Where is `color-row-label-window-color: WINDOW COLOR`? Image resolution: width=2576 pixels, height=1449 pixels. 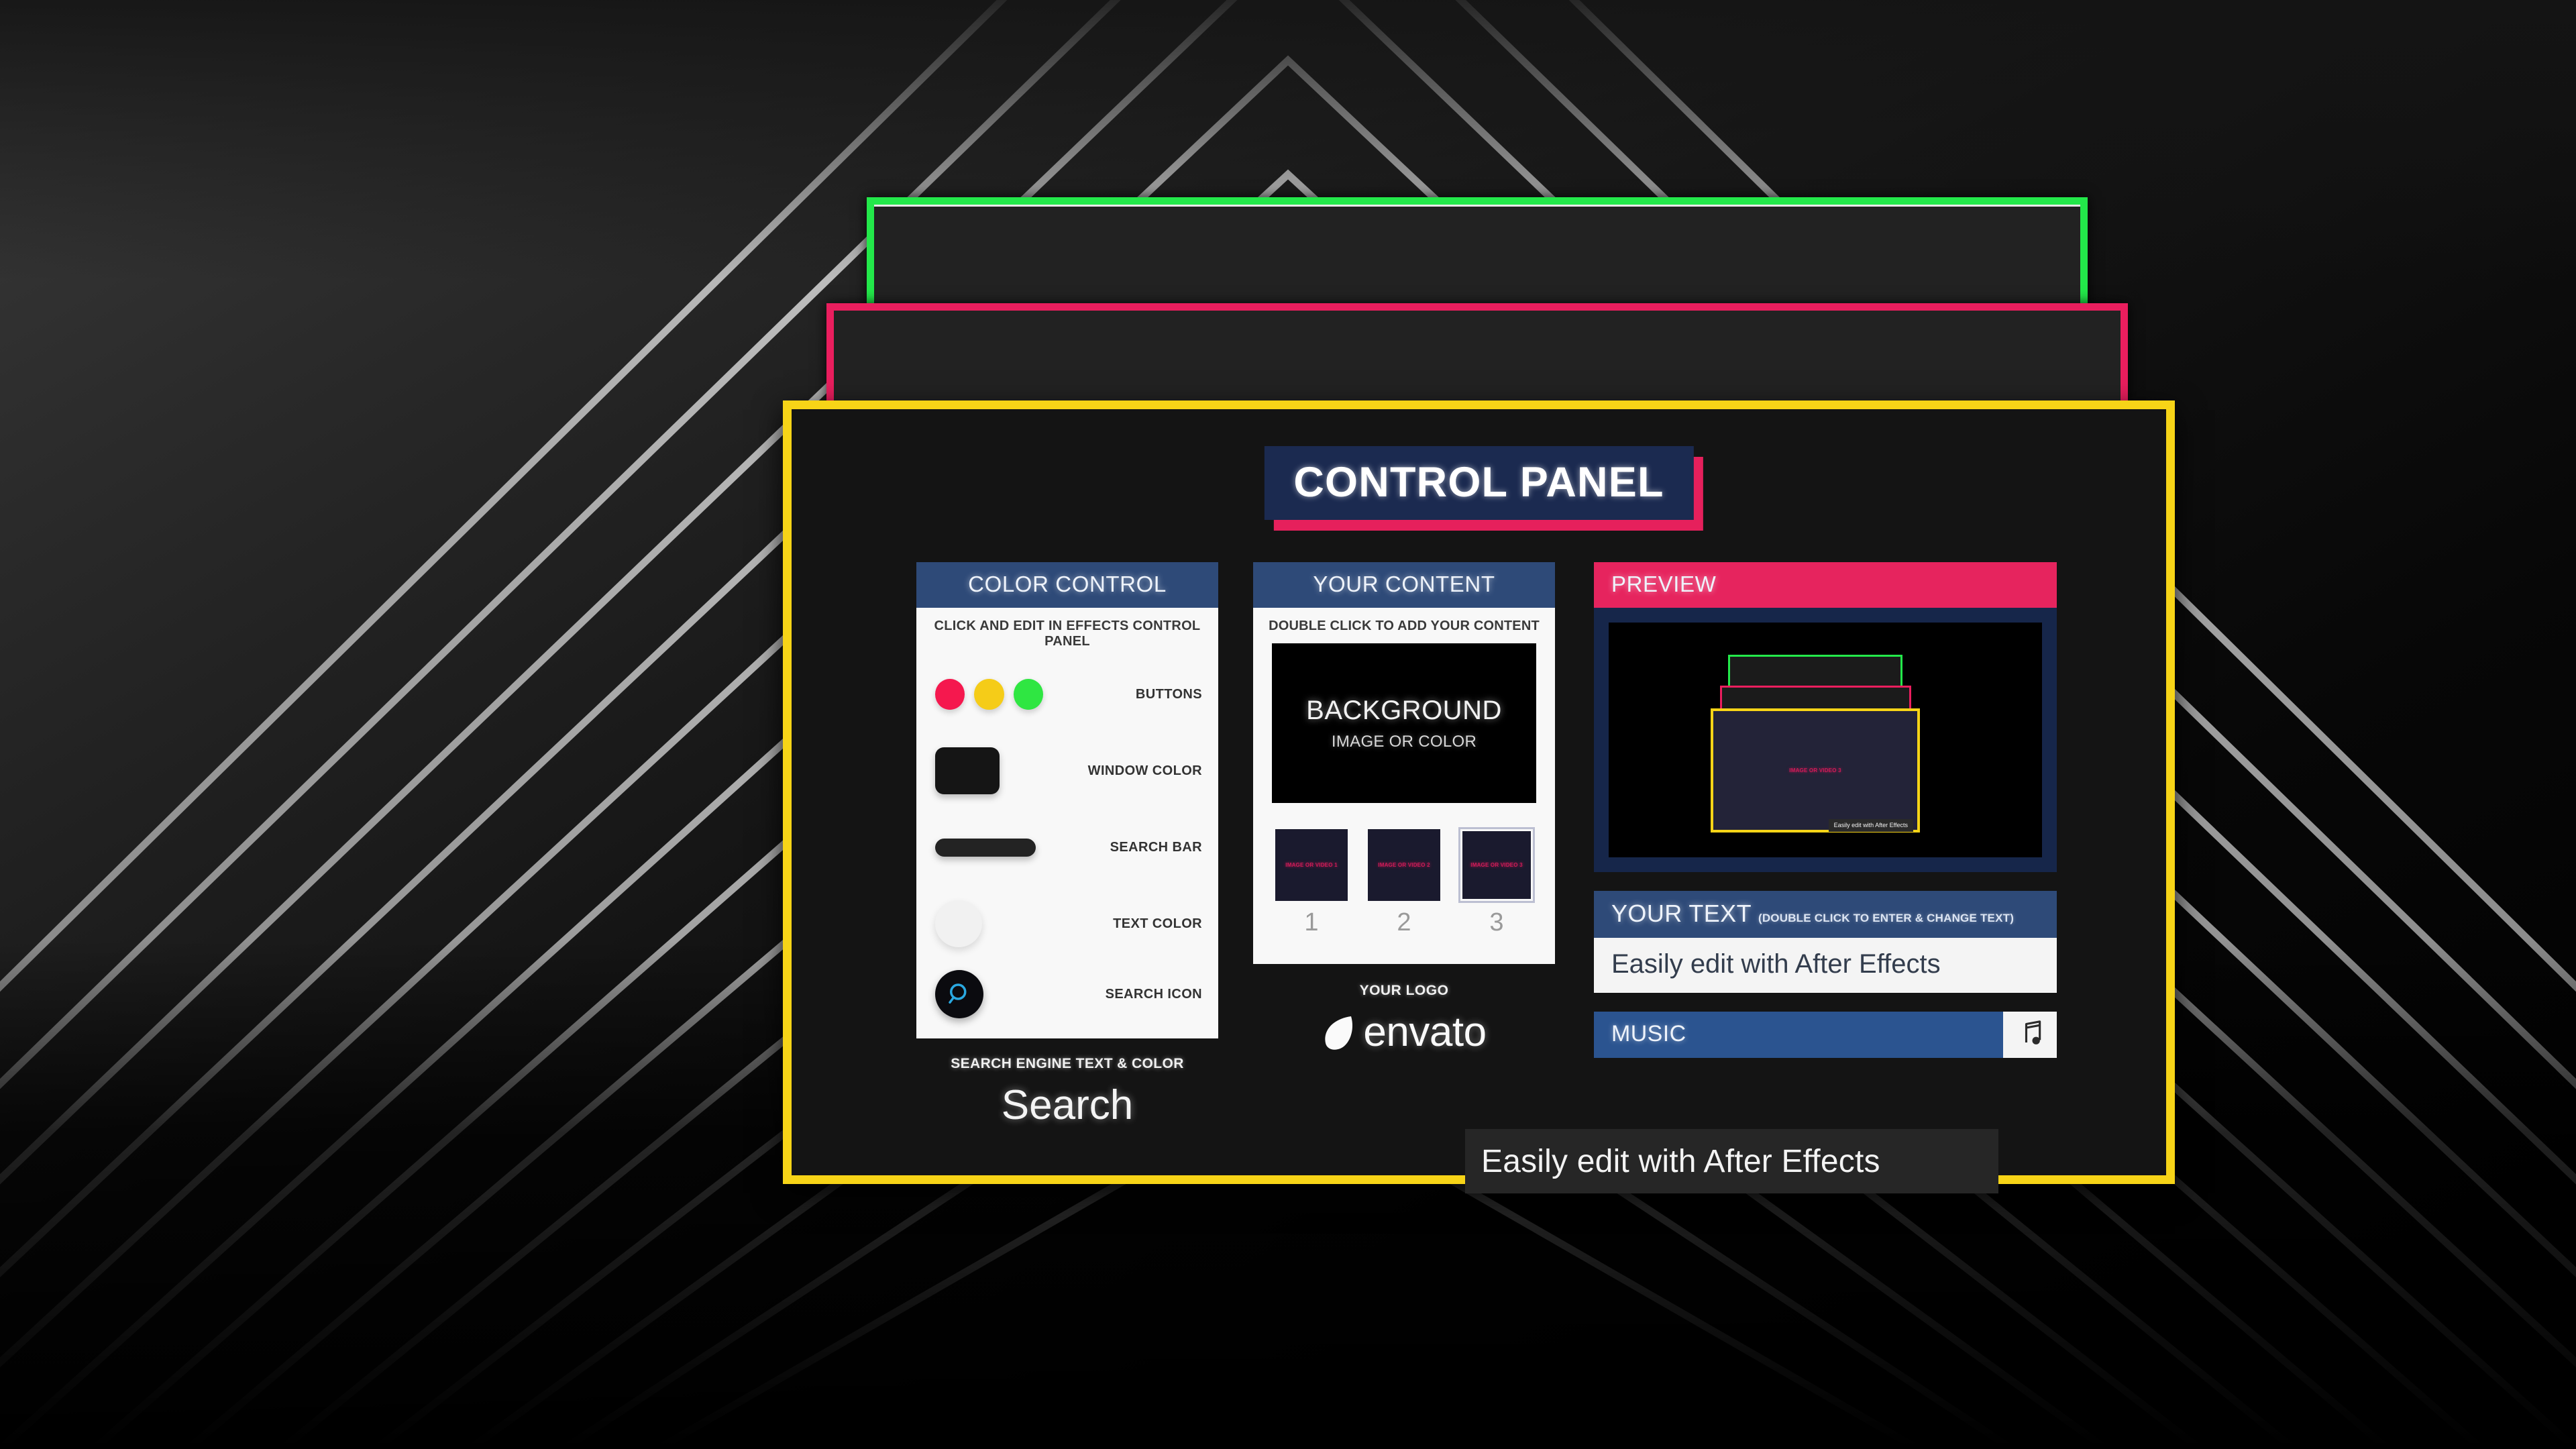 color-row-label-window-color: WINDOW COLOR is located at coordinates (1144, 770).